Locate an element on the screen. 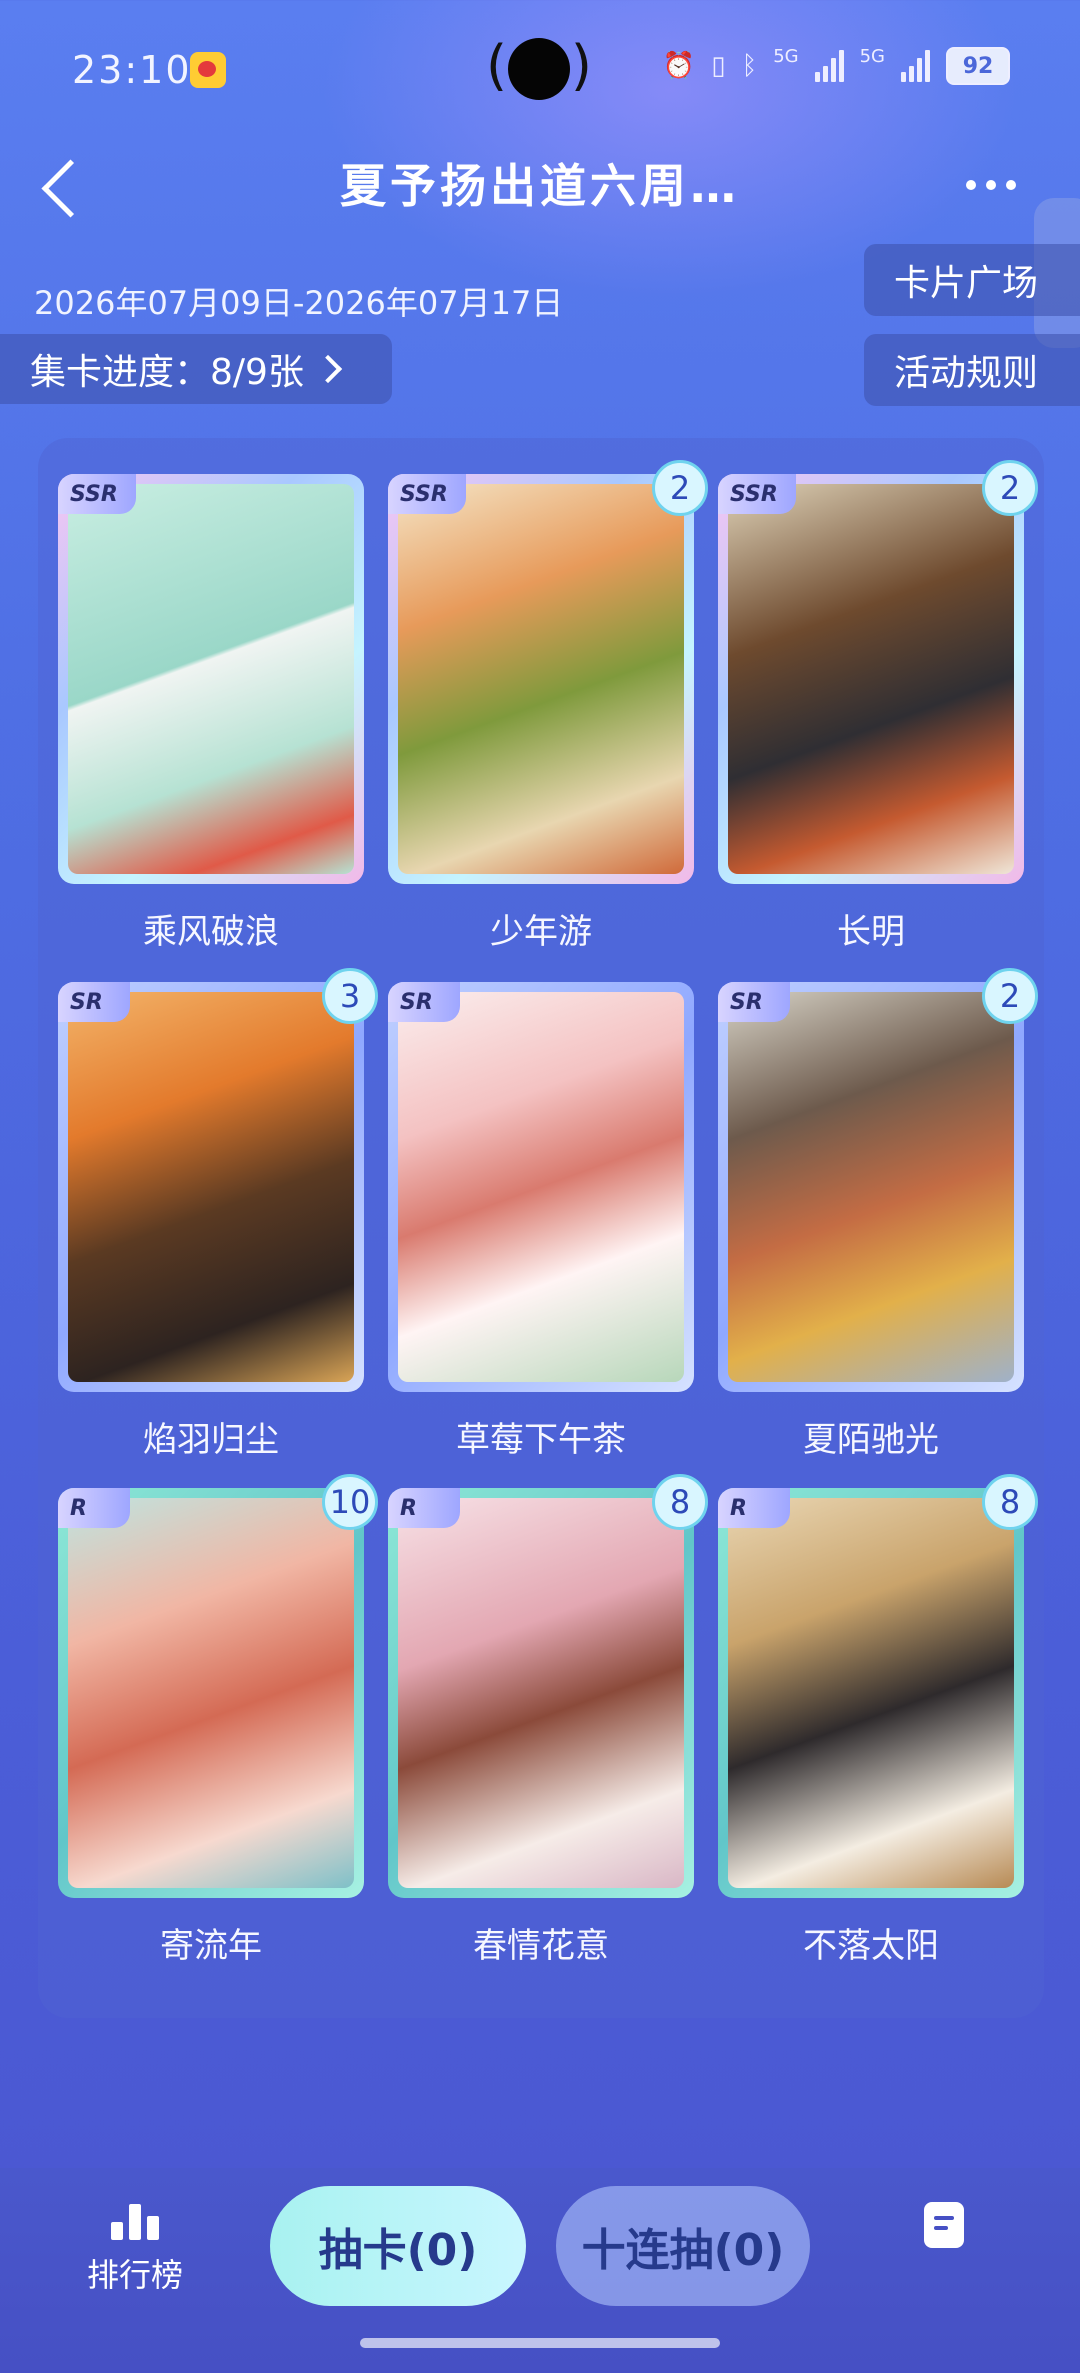 This screenshot has height=2373, width=1080. battery-icon: 92 is located at coordinates (978, 66).